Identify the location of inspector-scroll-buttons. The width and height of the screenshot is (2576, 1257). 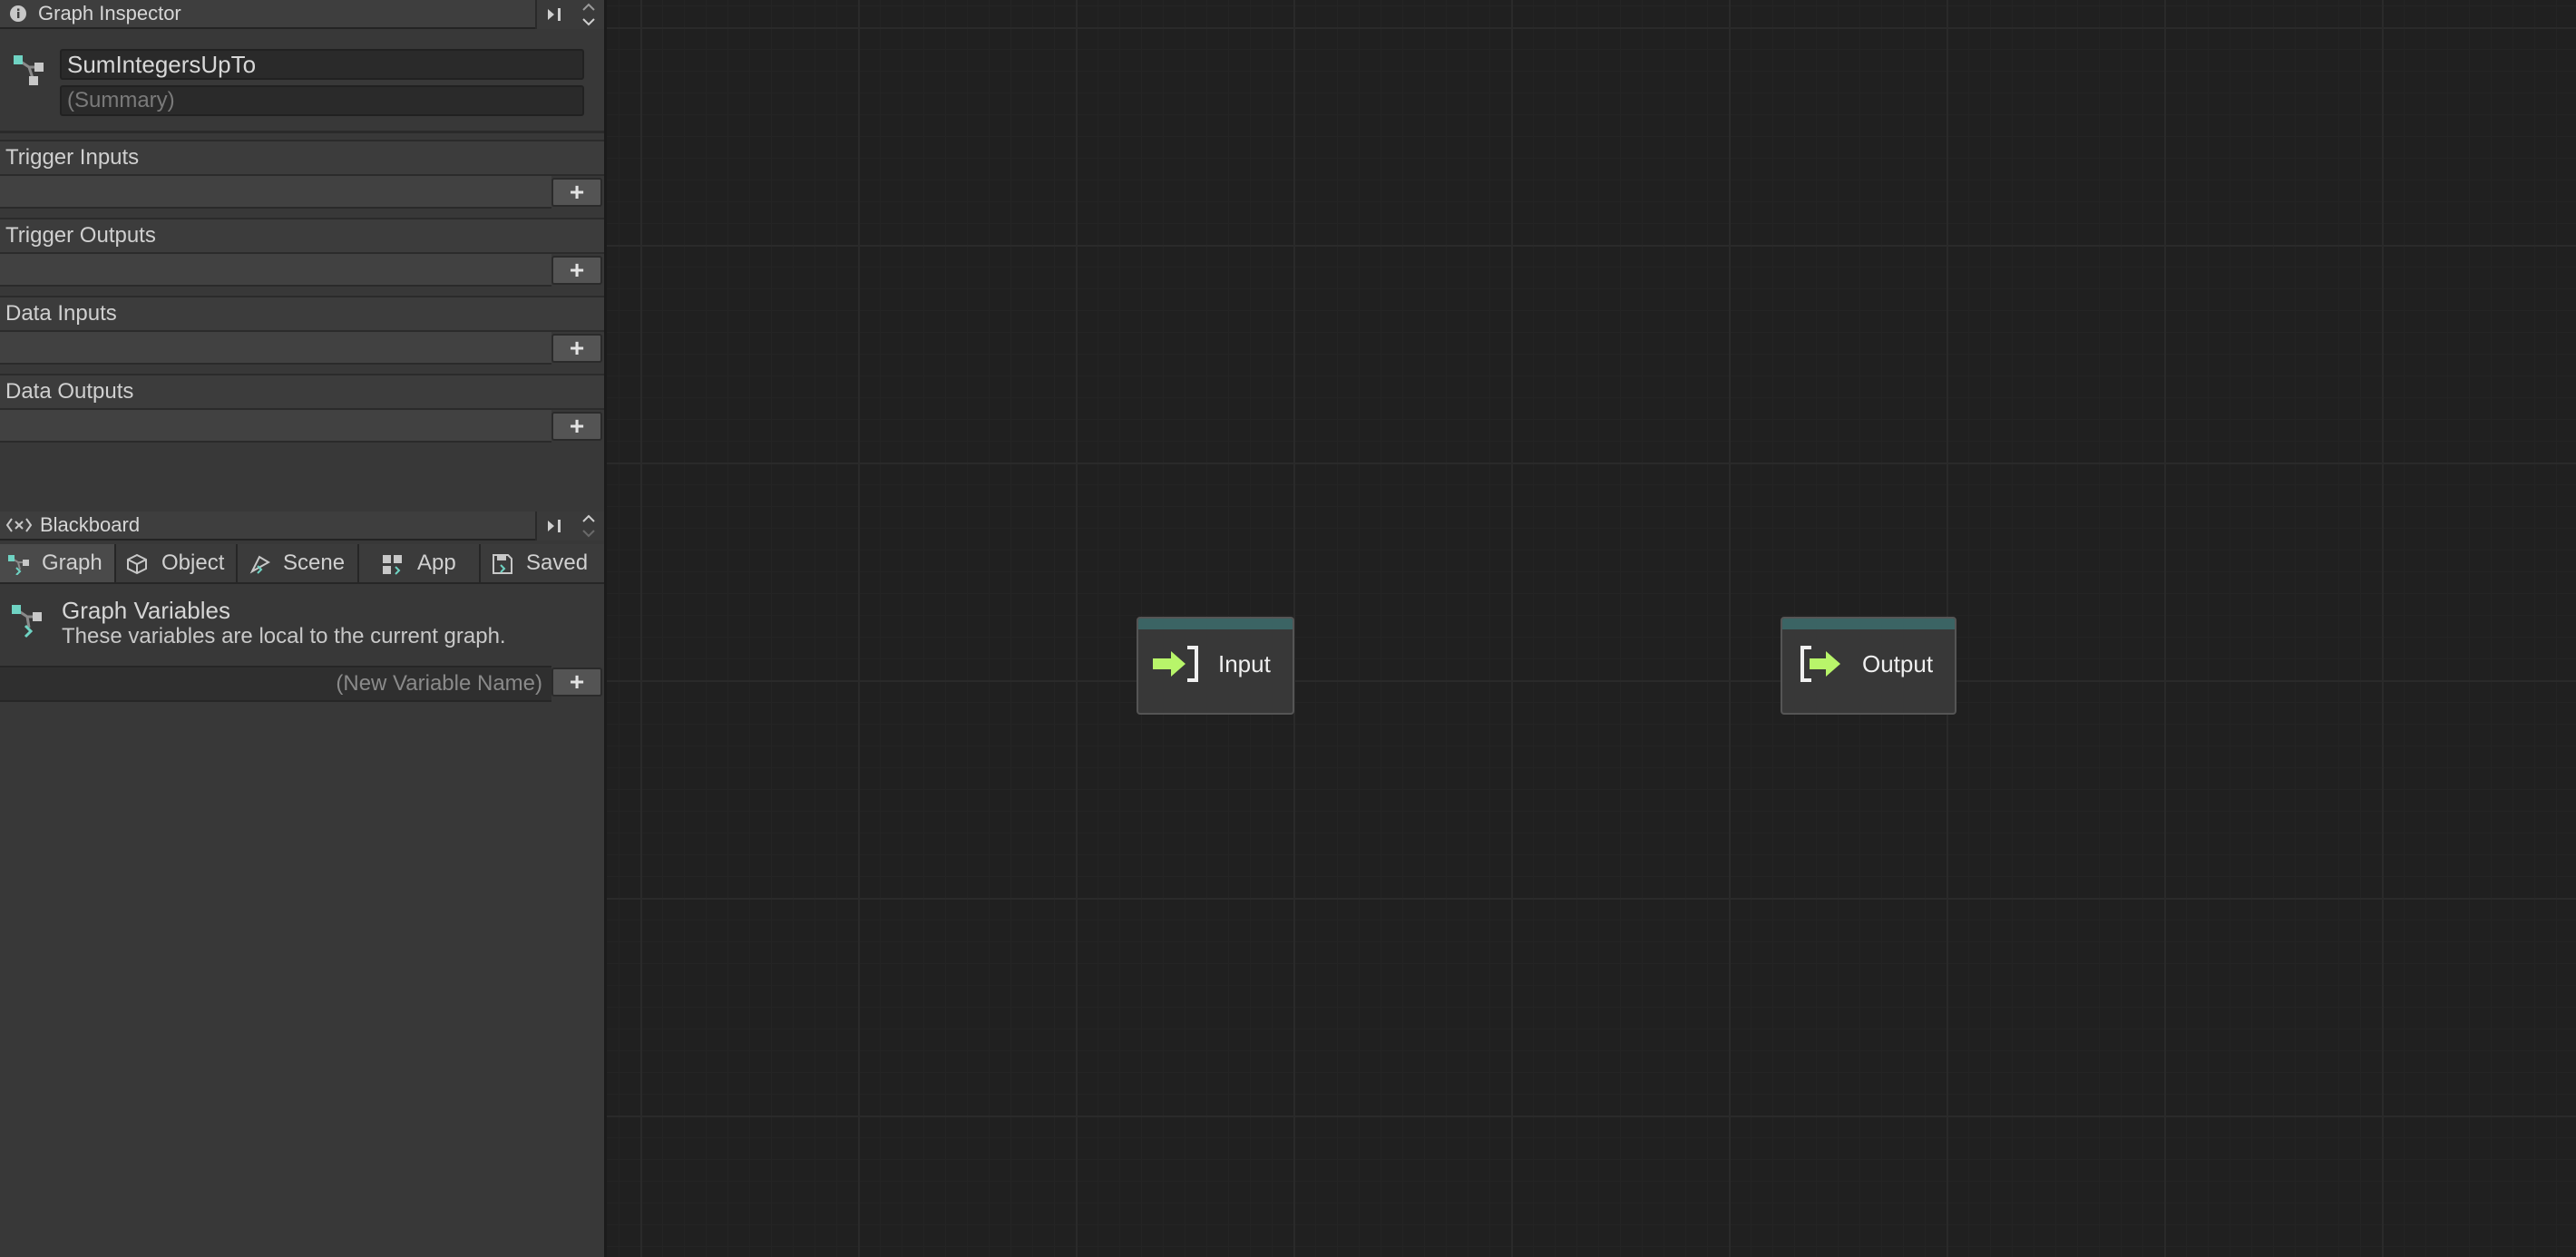
(588, 14).